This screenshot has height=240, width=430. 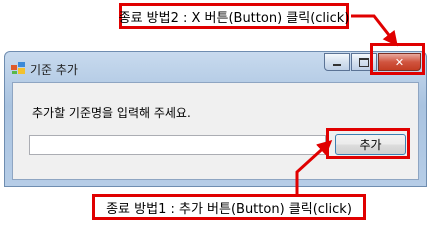 I want to click on annotation-bottom-text: 종료 방법1 : 추가 버튼(Button) 클릭(click), so click(x=229, y=209).